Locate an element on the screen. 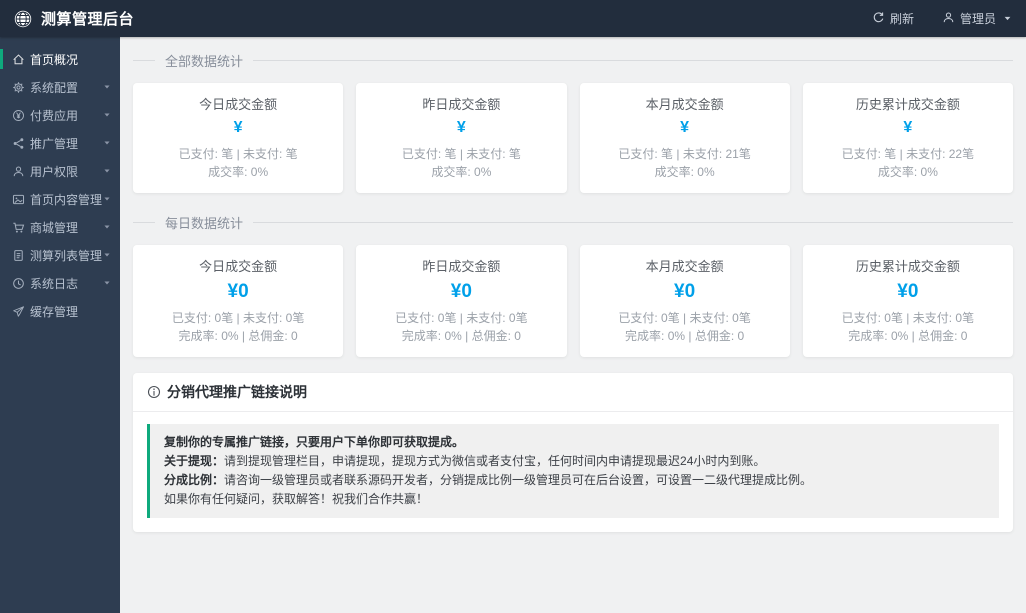  notice-line-bold: 关于提现： is located at coordinates (194, 461).